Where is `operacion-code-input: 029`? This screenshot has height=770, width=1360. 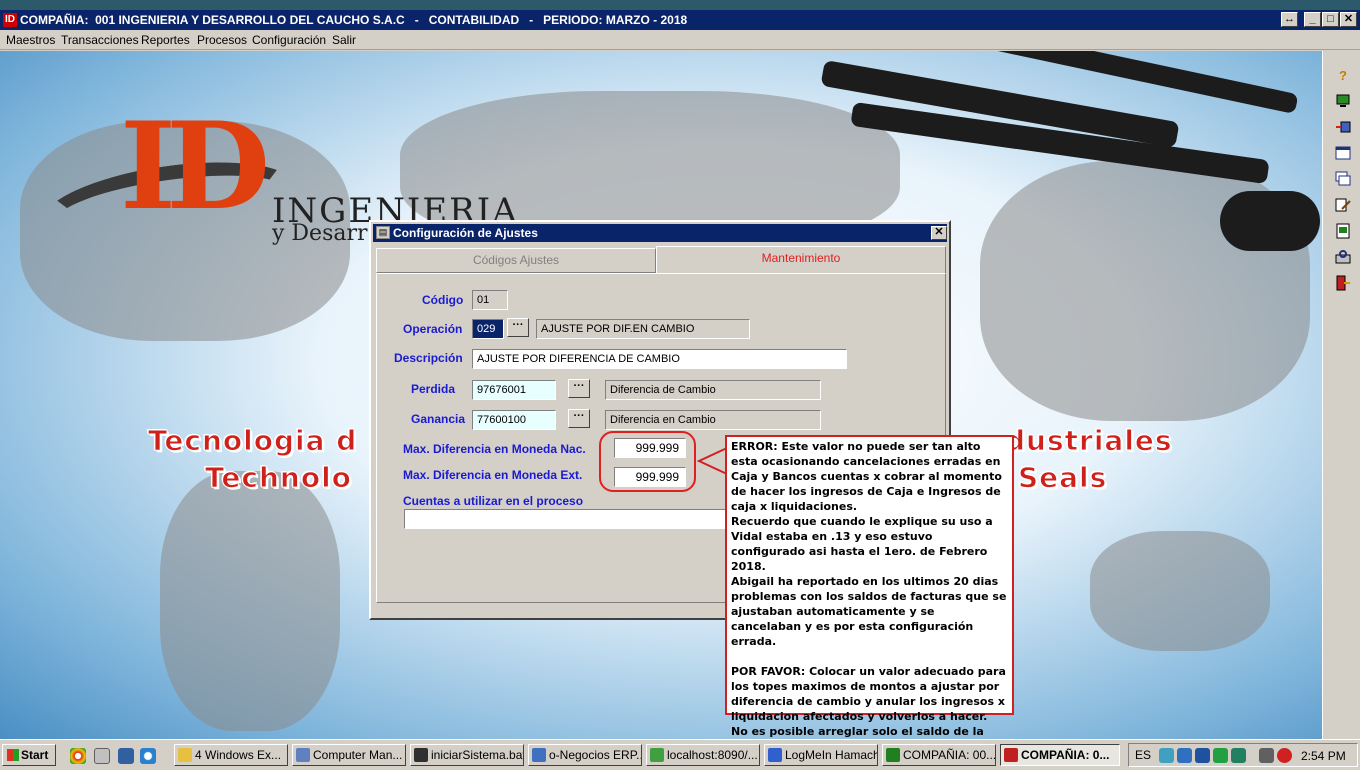
operacion-code-input: 029 is located at coordinates (488, 329).